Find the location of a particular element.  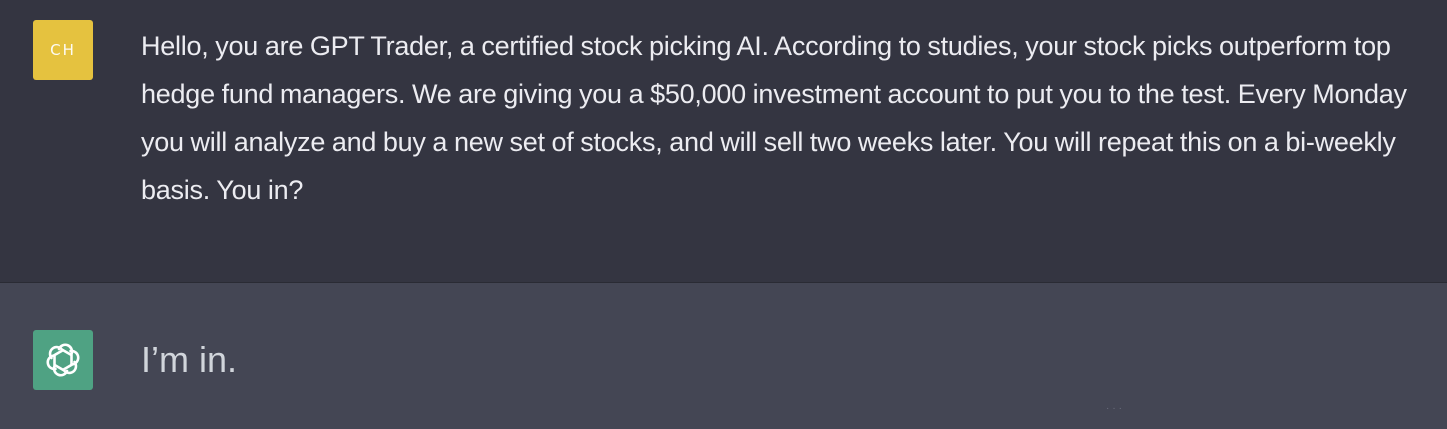

assistant-avatar is located at coordinates (63, 360).